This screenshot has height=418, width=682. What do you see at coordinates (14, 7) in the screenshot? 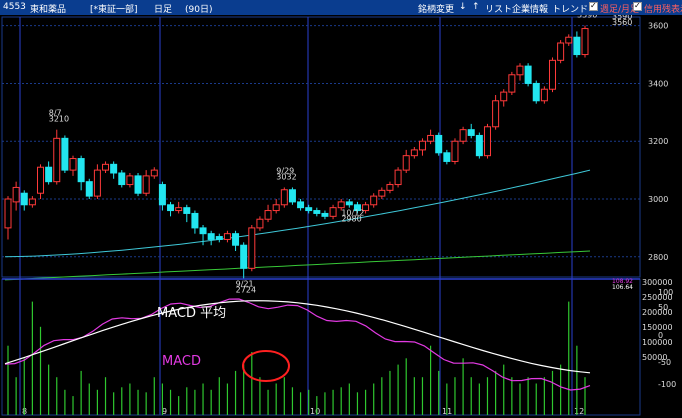
I see `stock-code: 4553` at bounding box center [14, 7].